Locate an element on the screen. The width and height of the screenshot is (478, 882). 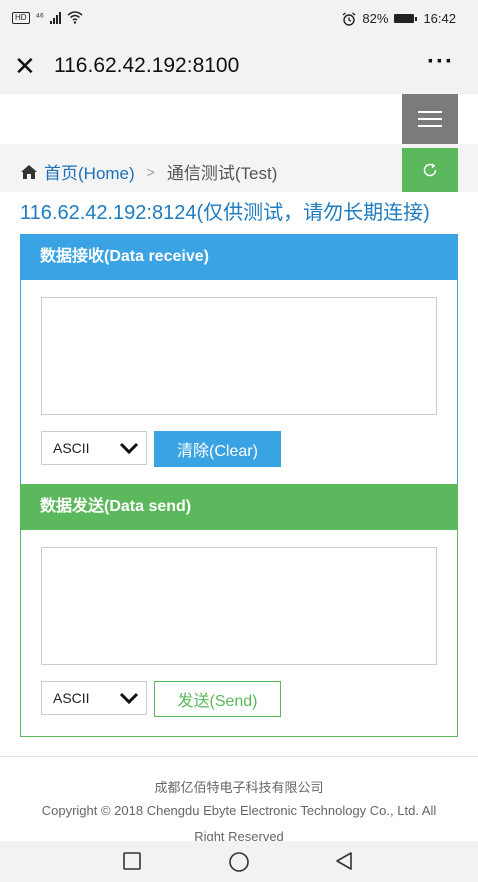
hamburger-menu-button is located at coordinates (430, 119).